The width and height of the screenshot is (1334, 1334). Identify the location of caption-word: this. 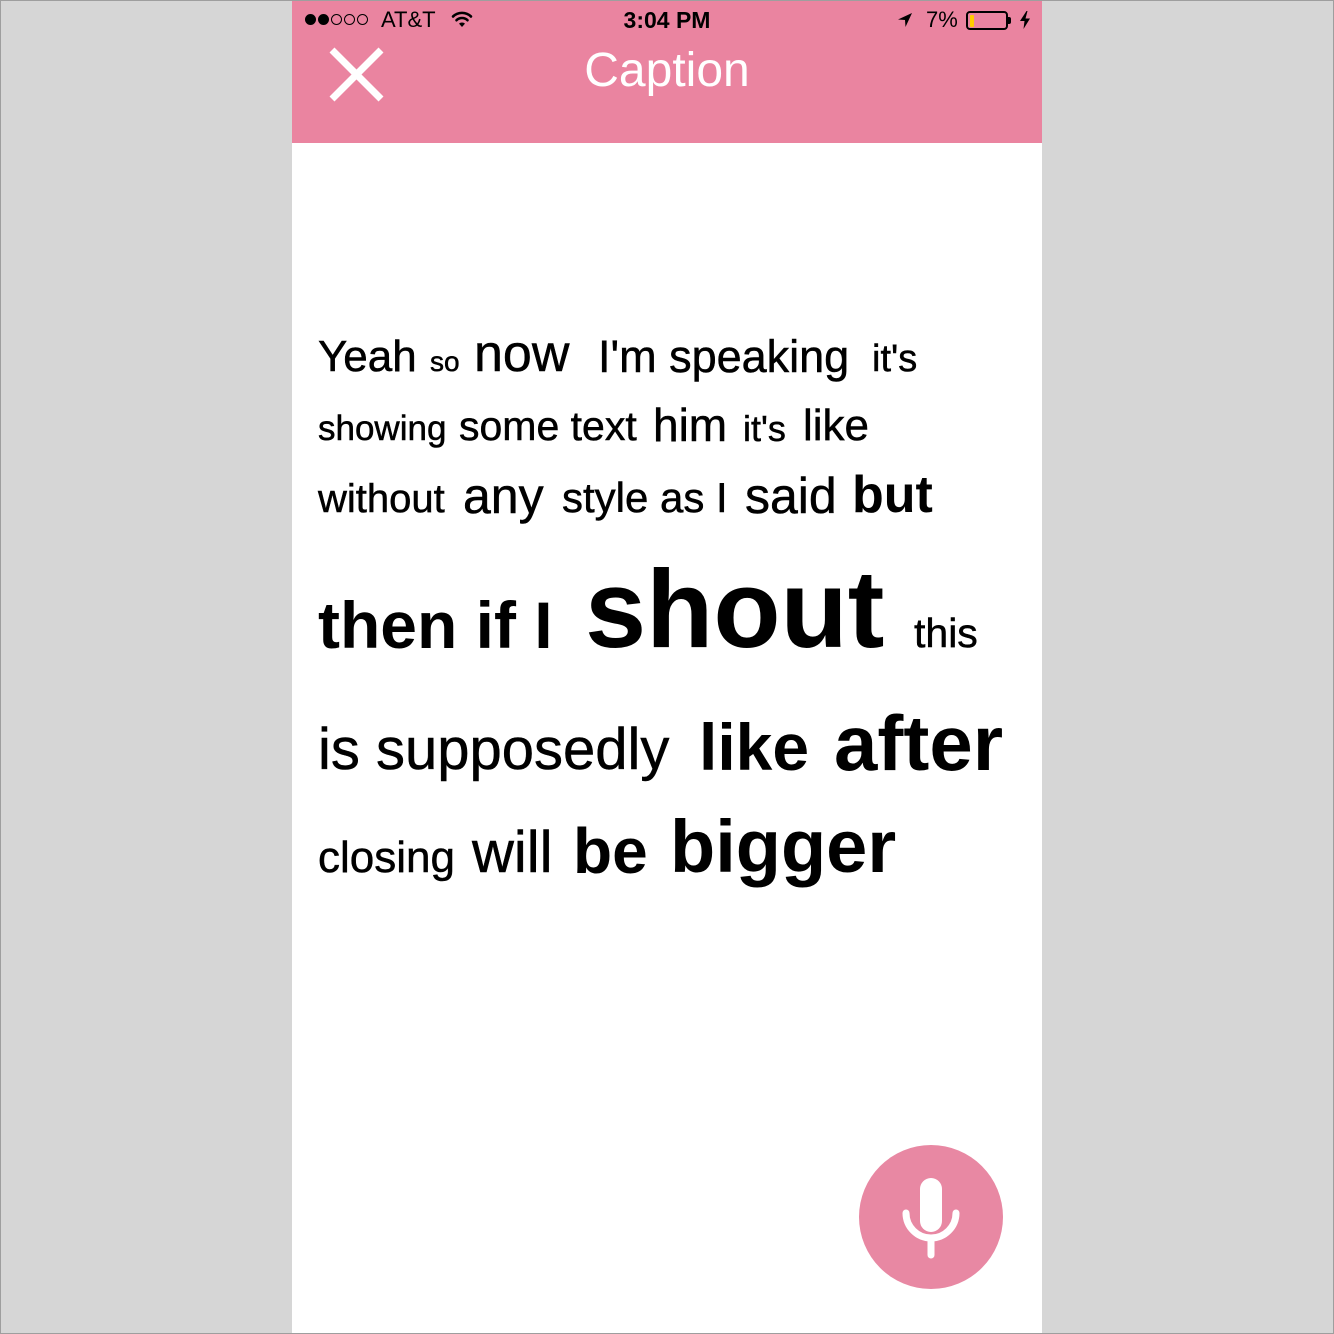
(946, 633).